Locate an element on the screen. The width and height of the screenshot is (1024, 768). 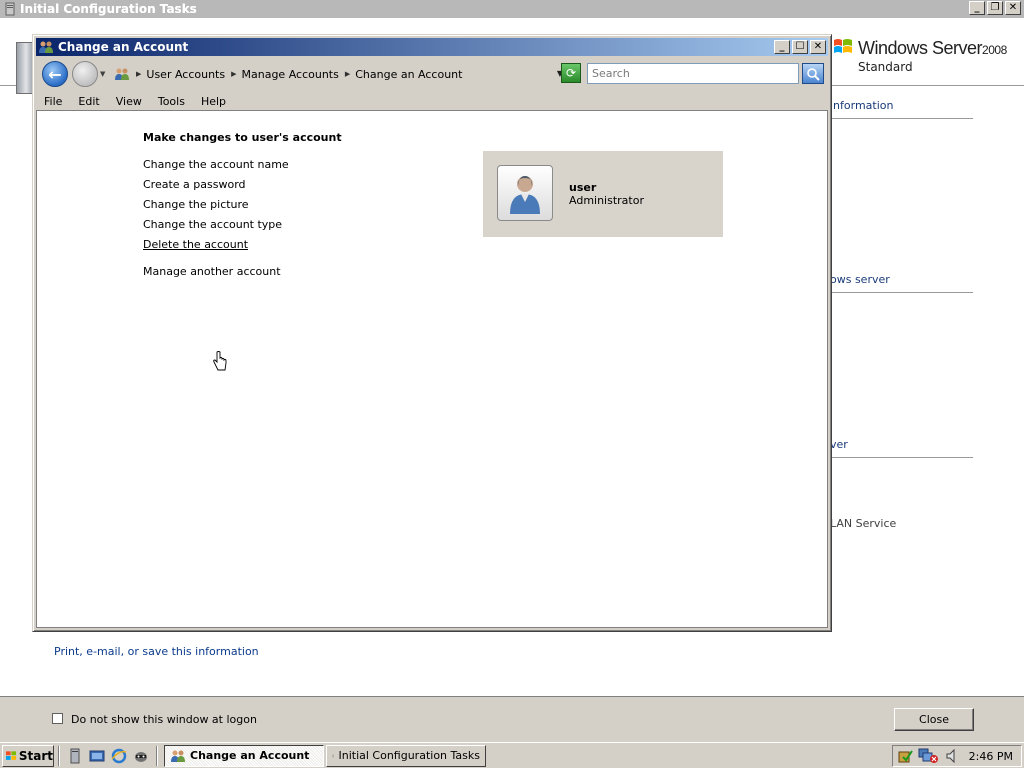
start-label: Start is located at coordinates (35, 755).